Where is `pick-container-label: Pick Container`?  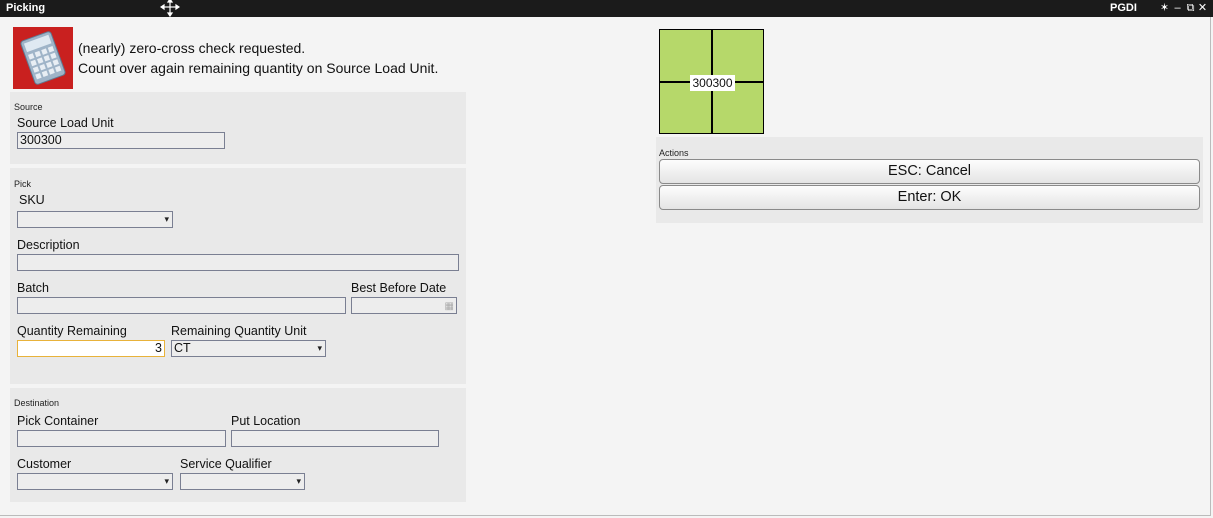 pick-container-label: Pick Container is located at coordinates (58, 421).